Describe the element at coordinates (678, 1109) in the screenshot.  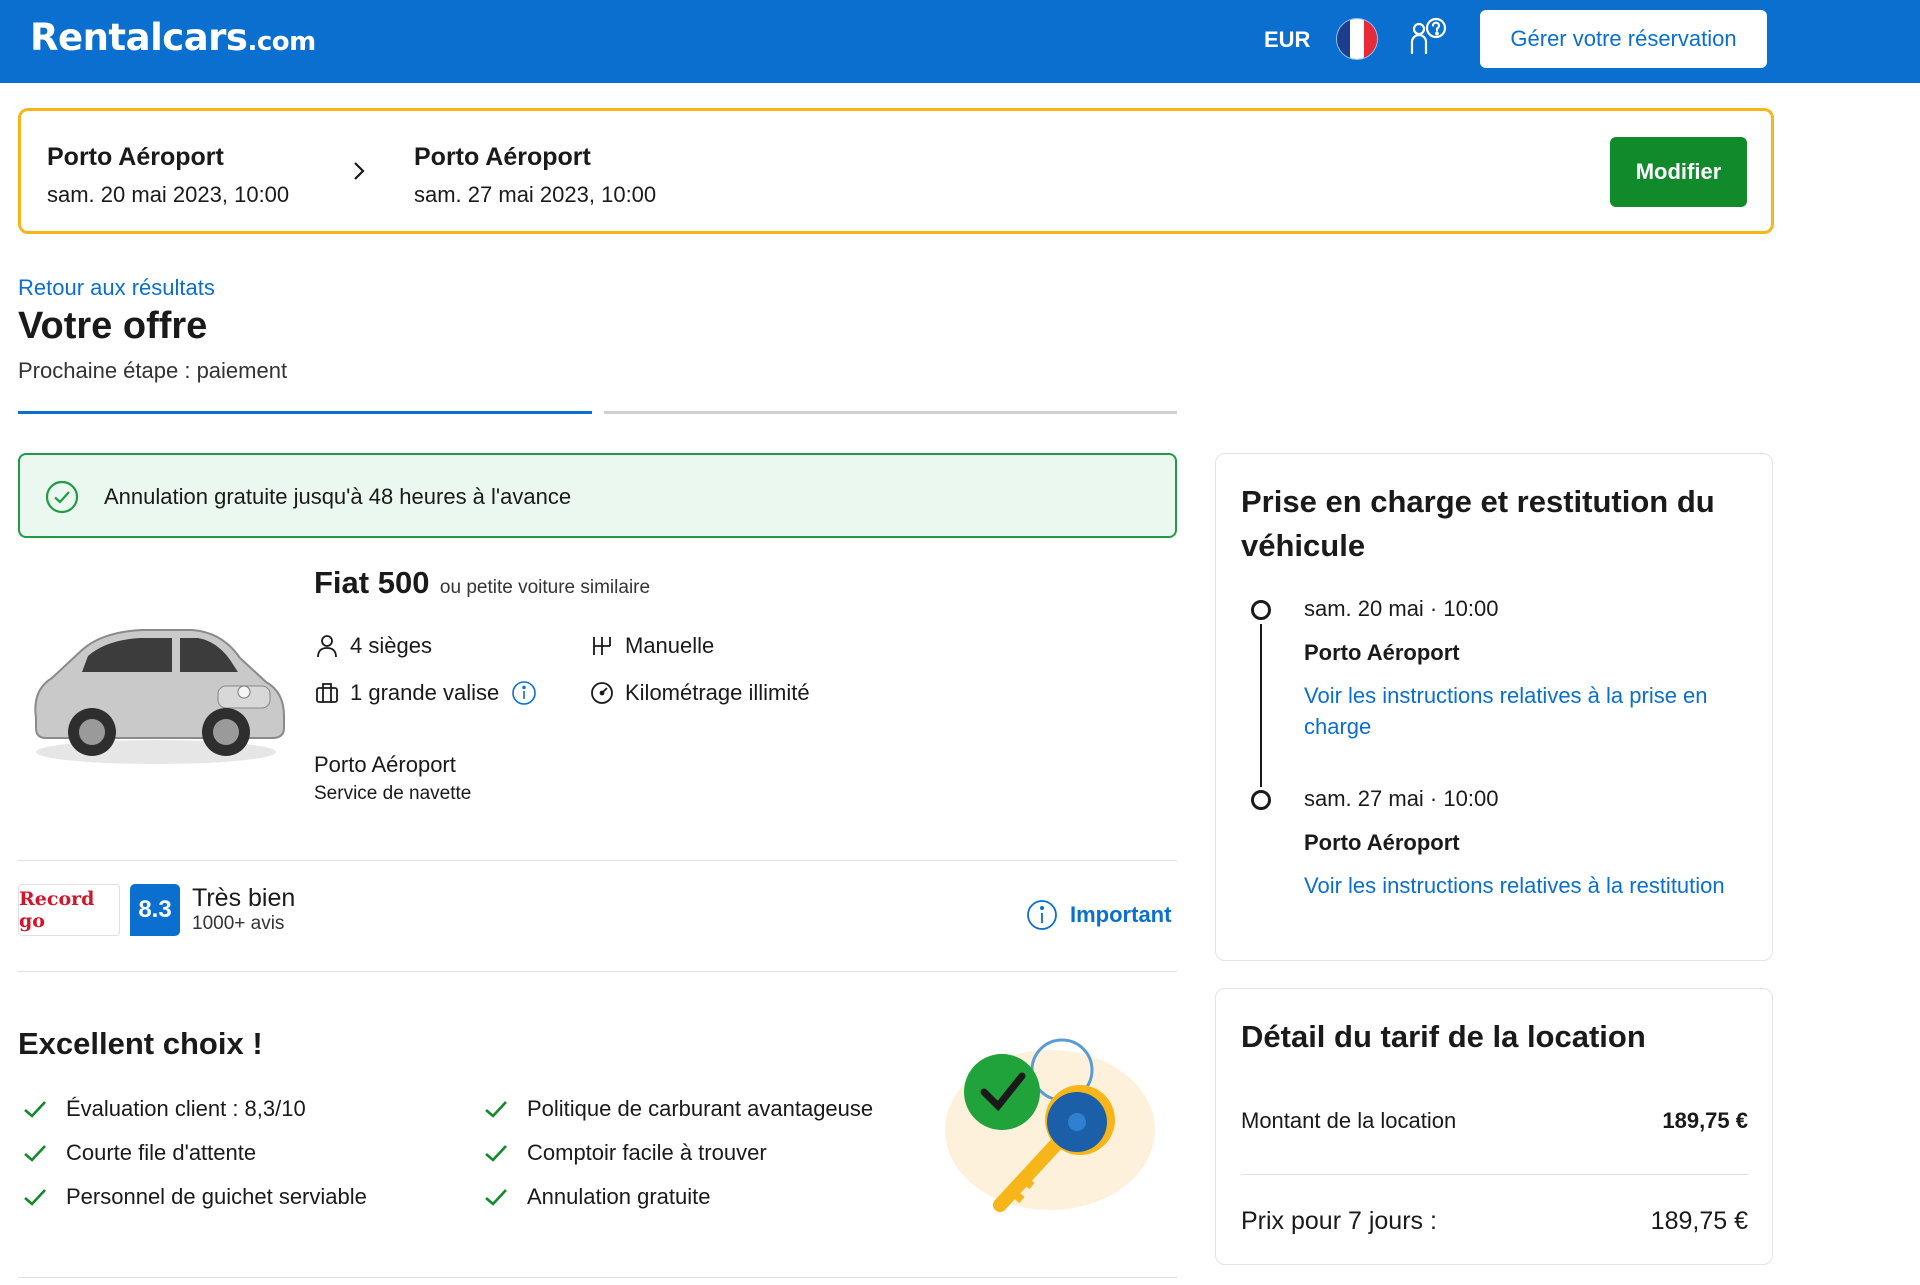
I see `feature-item: Politique de carburant avantageuse` at that location.